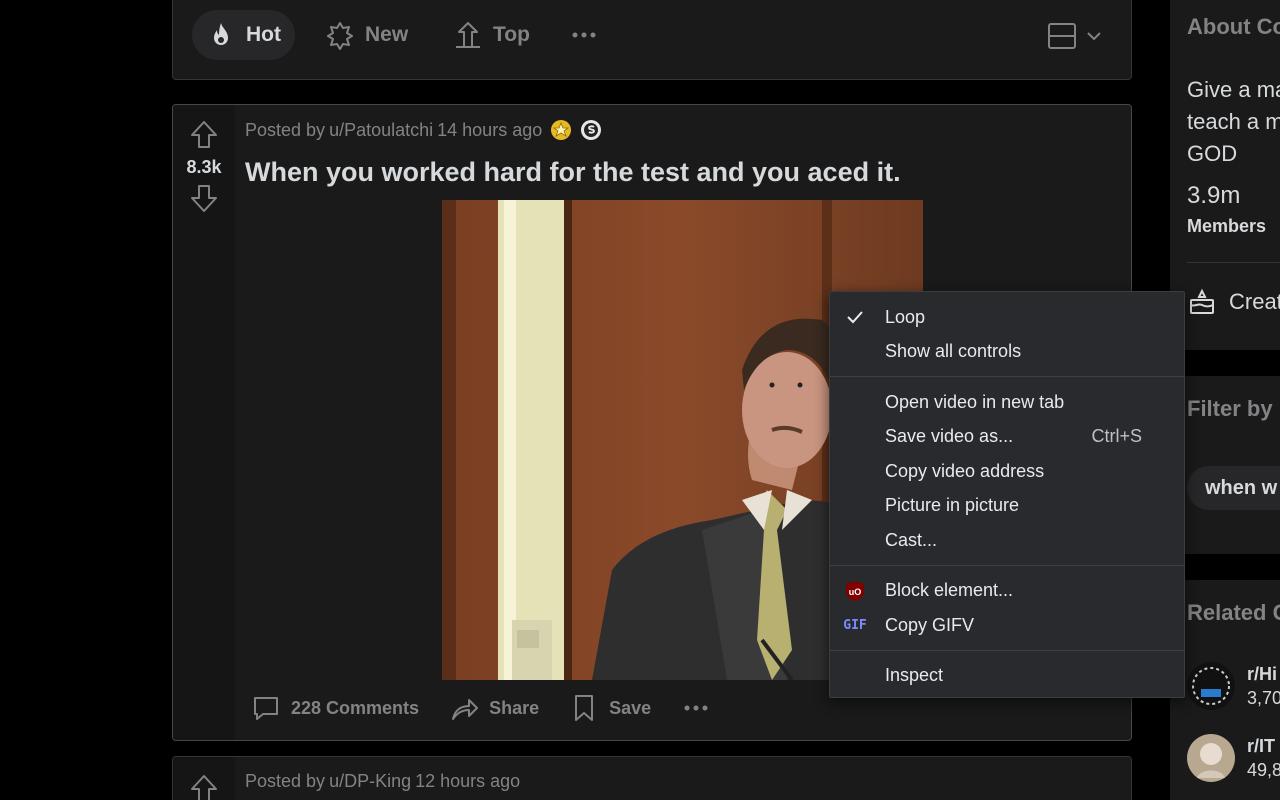 Image resolution: width=1280 pixels, height=800 pixels. What do you see at coordinates (1007, 402) in the screenshot?
I see `menu-item-open-video-new-tab: Open video in new tab` at bounding box center [1007, 402].